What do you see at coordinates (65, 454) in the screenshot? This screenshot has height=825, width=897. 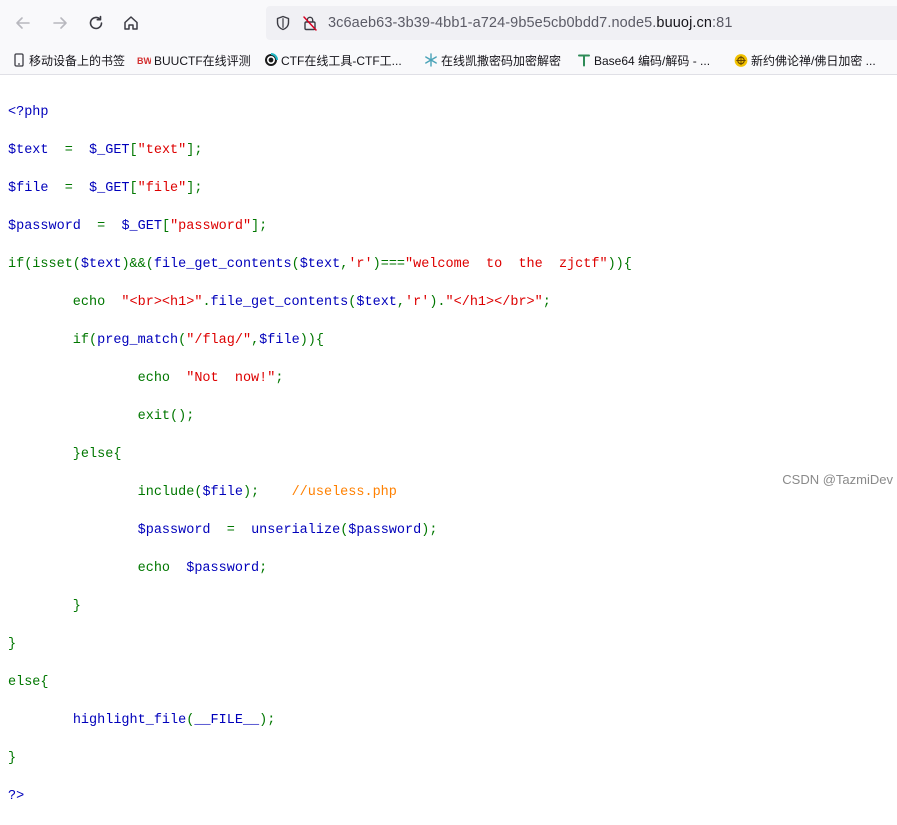 I see `code-token: }else{` at bounding box center [65, 454].